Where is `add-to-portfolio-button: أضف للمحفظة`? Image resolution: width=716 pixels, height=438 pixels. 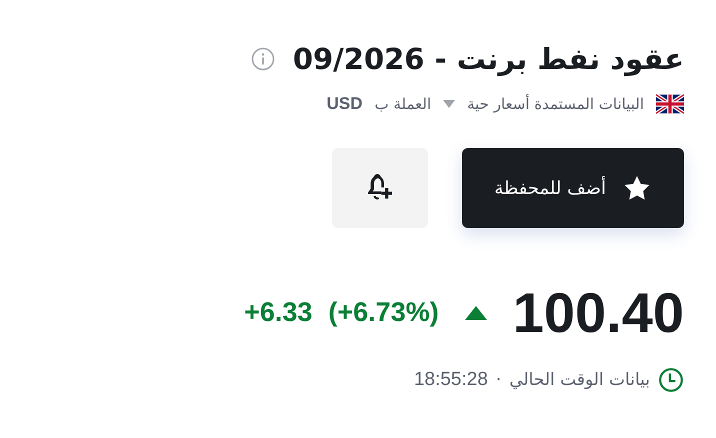 add-to-portfolio-button: أضف للمحفظة is located at coordinates (573, 188).